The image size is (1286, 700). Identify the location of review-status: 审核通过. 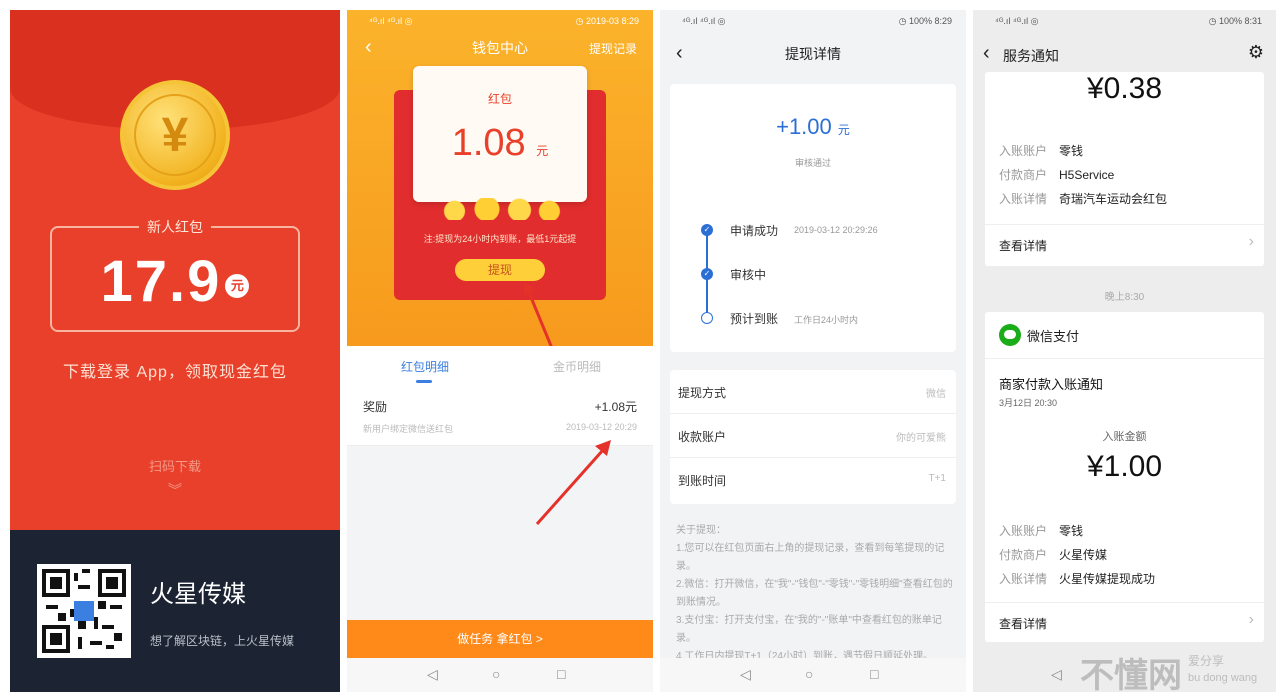
(812, 163).